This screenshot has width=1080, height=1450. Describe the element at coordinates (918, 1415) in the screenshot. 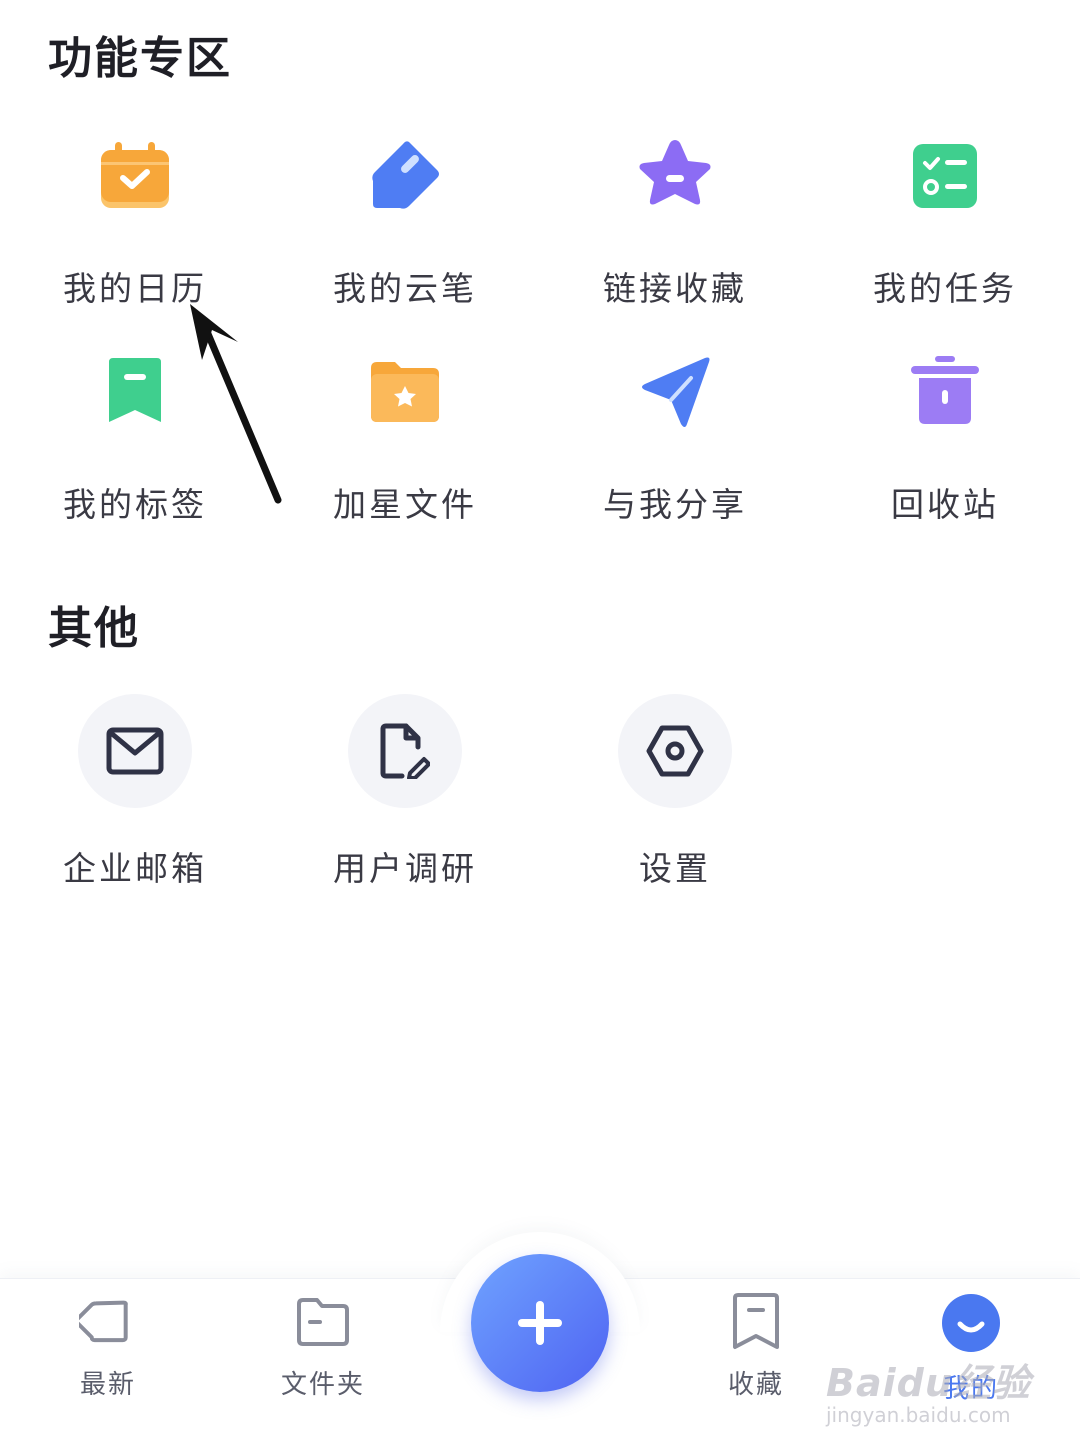

I see `watermark-sub: jingyan.baidu.com` at that location.